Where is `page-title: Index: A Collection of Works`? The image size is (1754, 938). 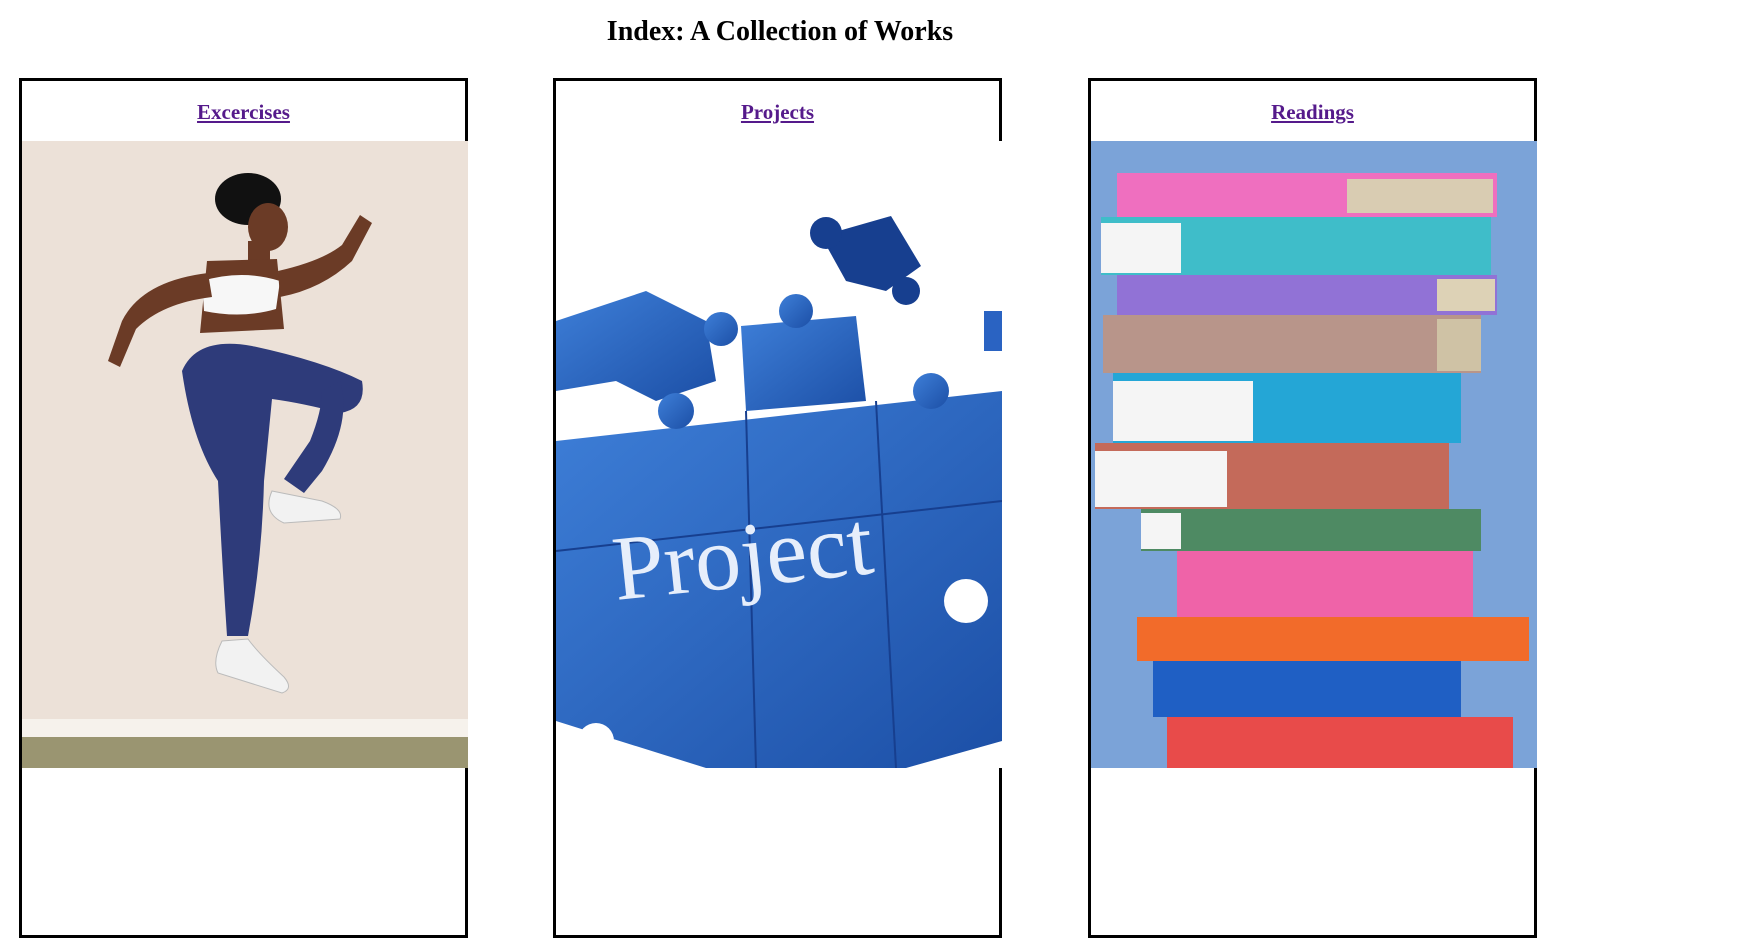 page-title: Index: A Collection of Works is located at coordinates (780, 31).